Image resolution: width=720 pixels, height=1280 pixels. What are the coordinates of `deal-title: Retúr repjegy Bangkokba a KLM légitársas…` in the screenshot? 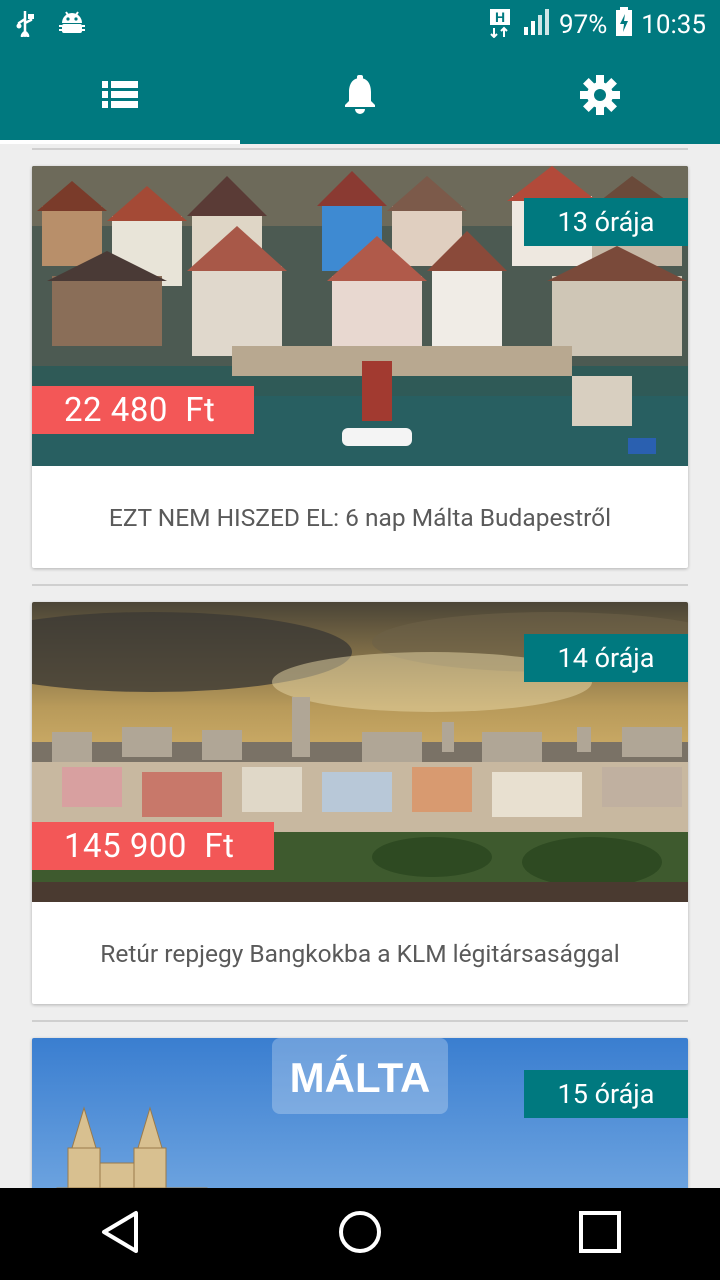 It's located at (360, 953).